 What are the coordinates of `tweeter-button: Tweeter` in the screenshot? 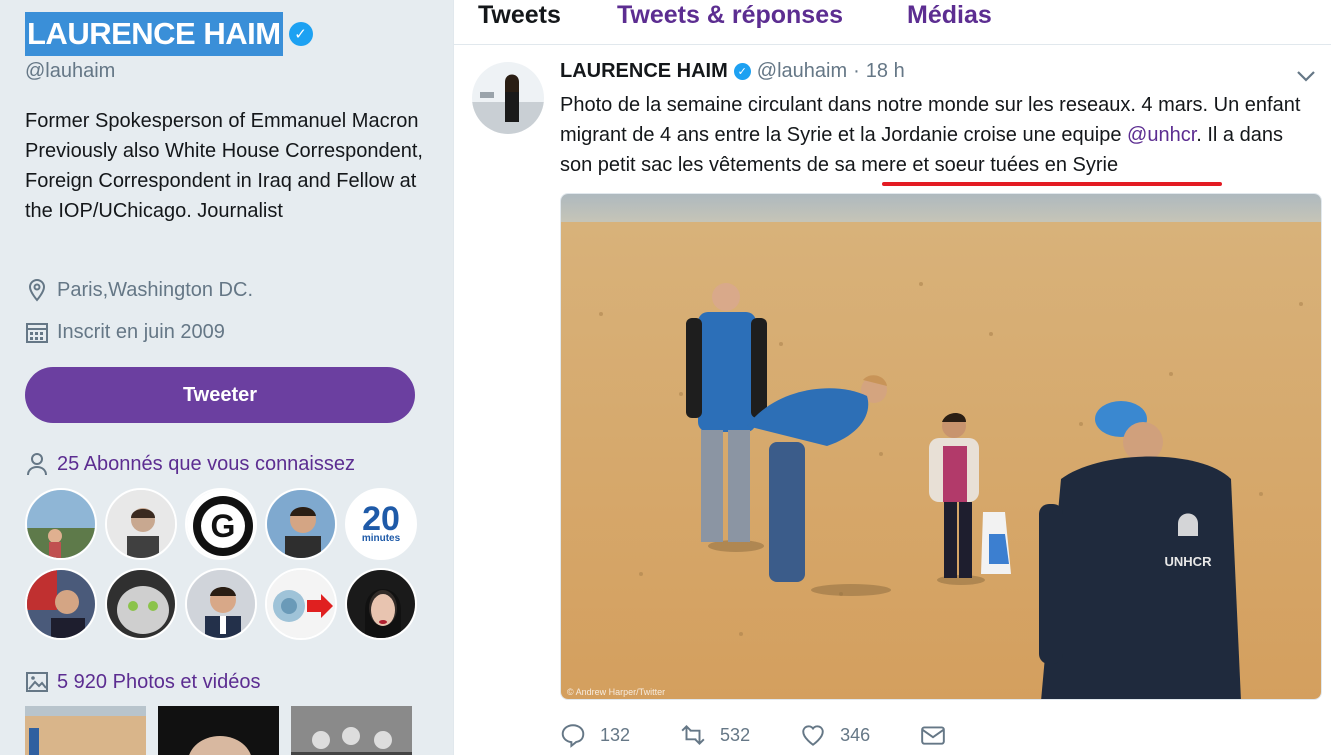 It's located at (220, 395).